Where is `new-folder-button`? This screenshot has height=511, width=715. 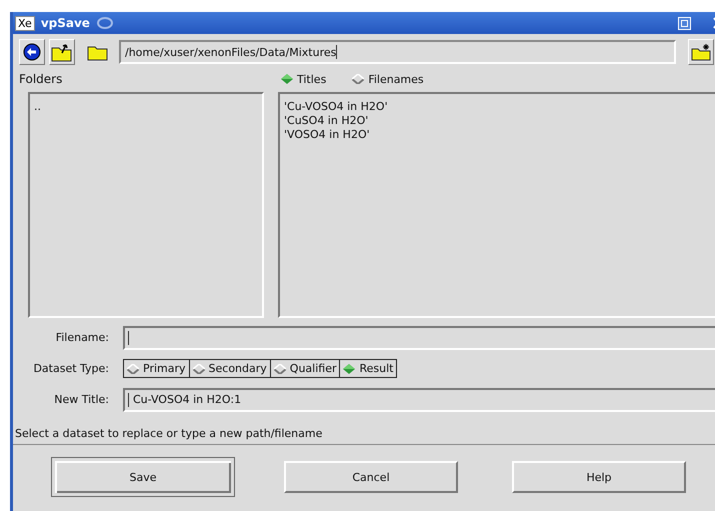 new-folder-button is located at coordinates (701, 52).